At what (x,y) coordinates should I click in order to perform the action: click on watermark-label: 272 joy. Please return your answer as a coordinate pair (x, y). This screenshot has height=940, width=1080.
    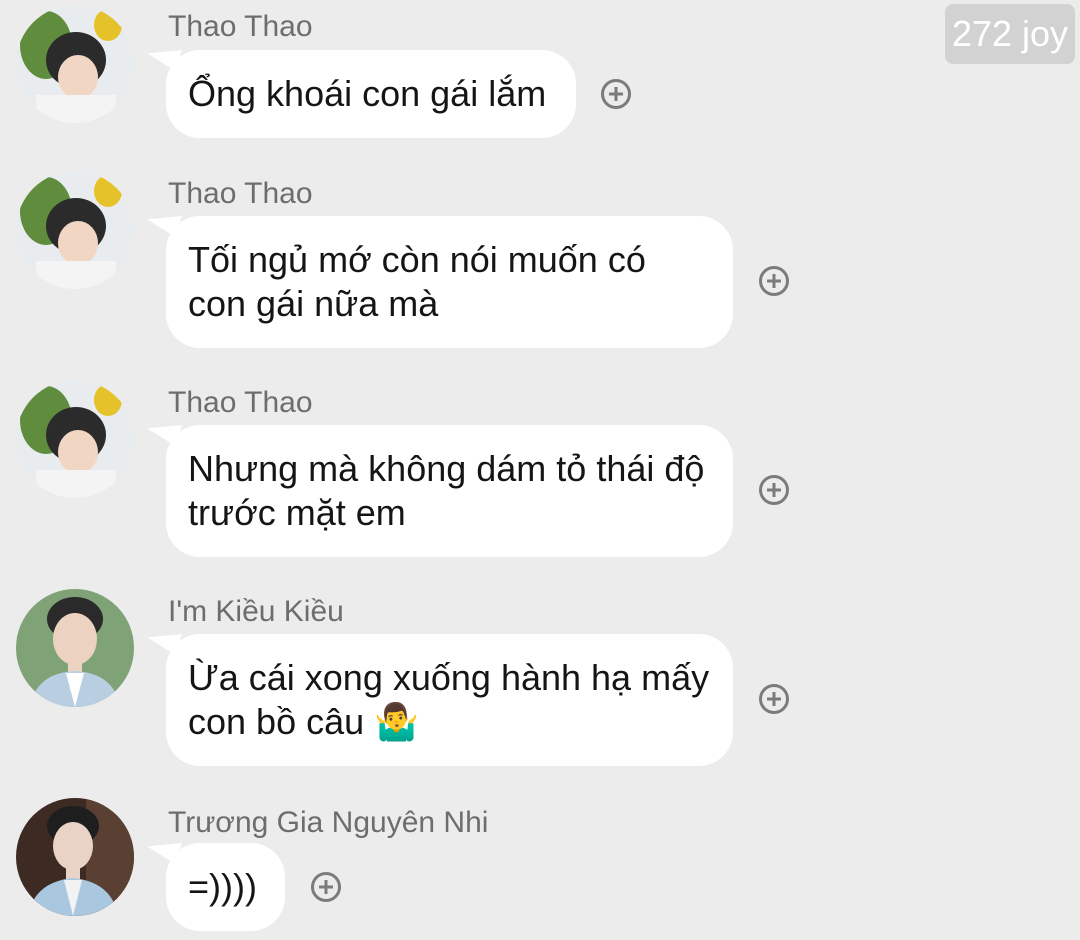
    Looking at the image, I should click on (1010, 34).